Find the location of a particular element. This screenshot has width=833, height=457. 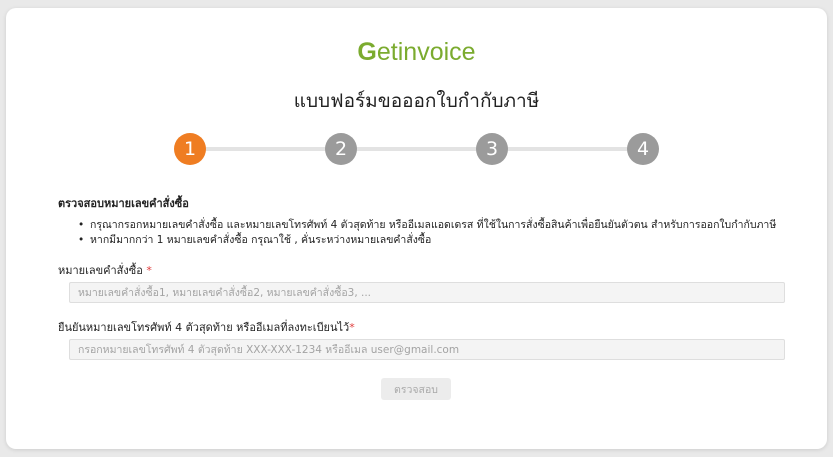

logo-text-invoice: invoice is located at coordinates (436, 52).